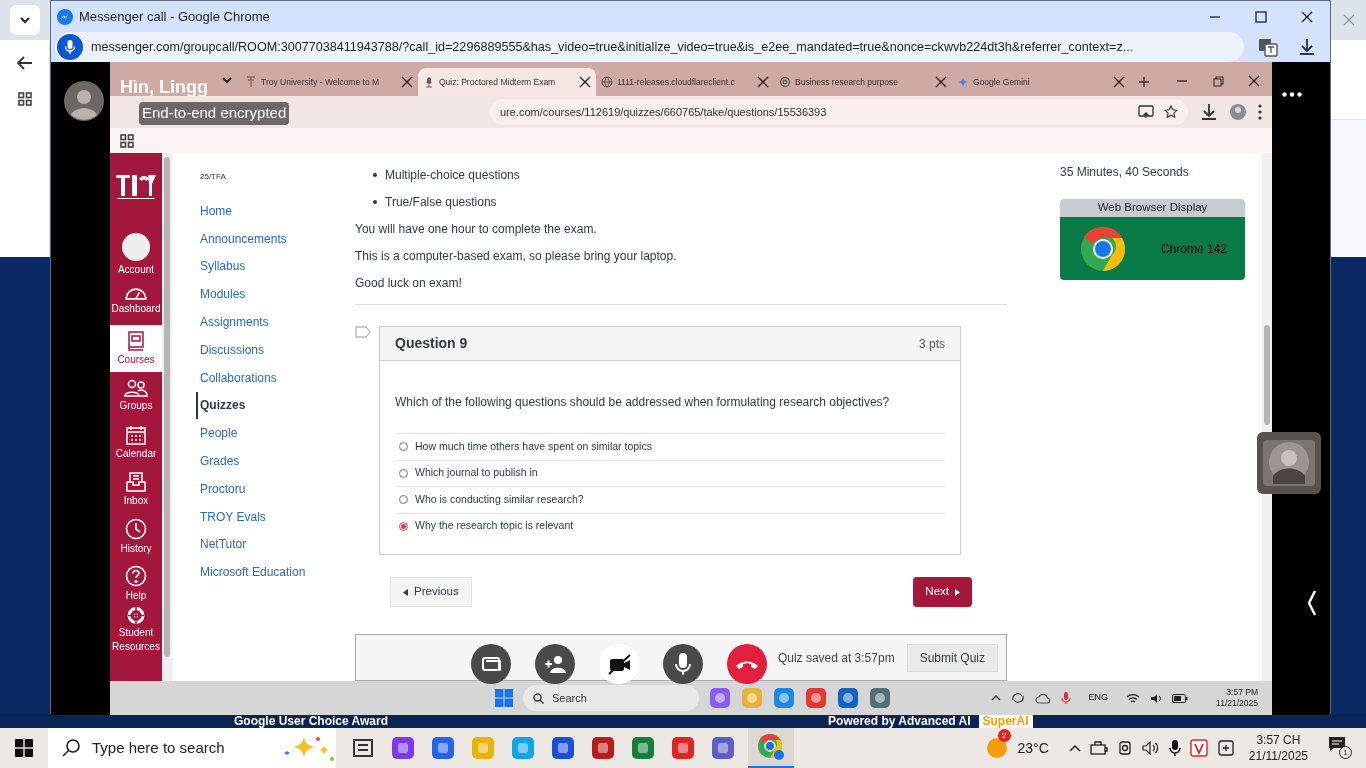 The width and height of the screenshot is (1366, 768). Describe the element at coordinates (476, 473) in the screenshot. I see `answer-label: Which journal to publish in` at that location.